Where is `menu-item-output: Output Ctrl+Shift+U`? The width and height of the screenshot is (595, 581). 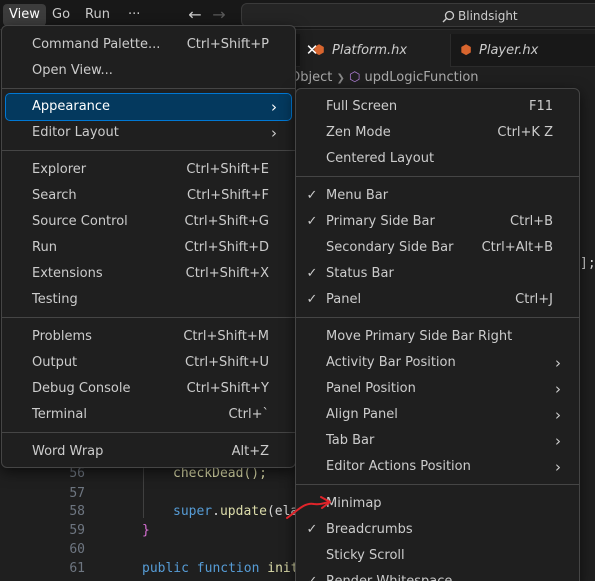
menu-item-output: Output Ctrl+Shift+U is located at coordinates (148, 363).